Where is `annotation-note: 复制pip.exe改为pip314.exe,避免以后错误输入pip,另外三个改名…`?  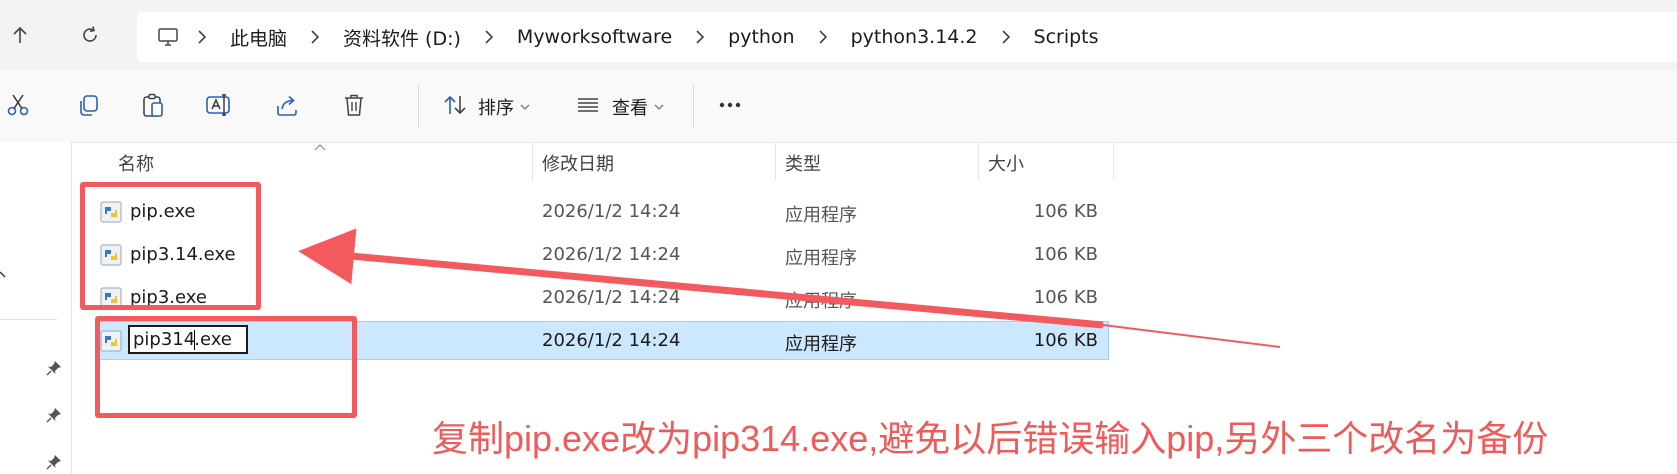 annotation-note: 复制pip.exe改为pip314.exe,避免以后错误输入pip,另外三个改名… is located at coordinates (990, 438).